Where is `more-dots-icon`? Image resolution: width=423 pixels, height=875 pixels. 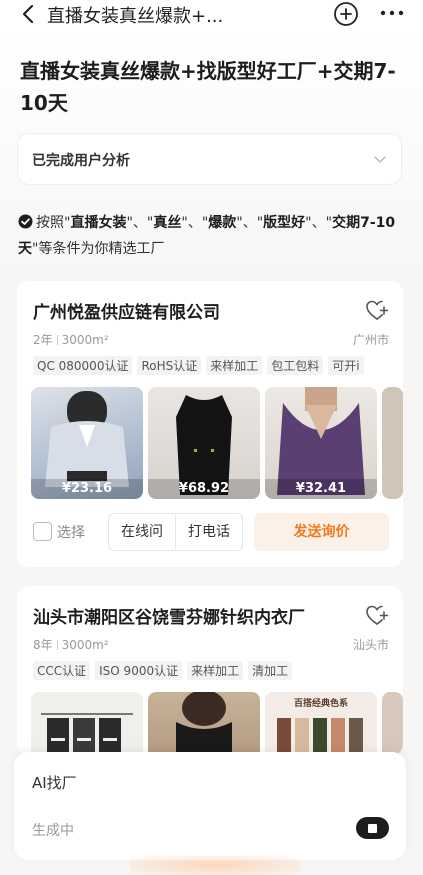
more-dots-icon is located at coordinates (392, 12).